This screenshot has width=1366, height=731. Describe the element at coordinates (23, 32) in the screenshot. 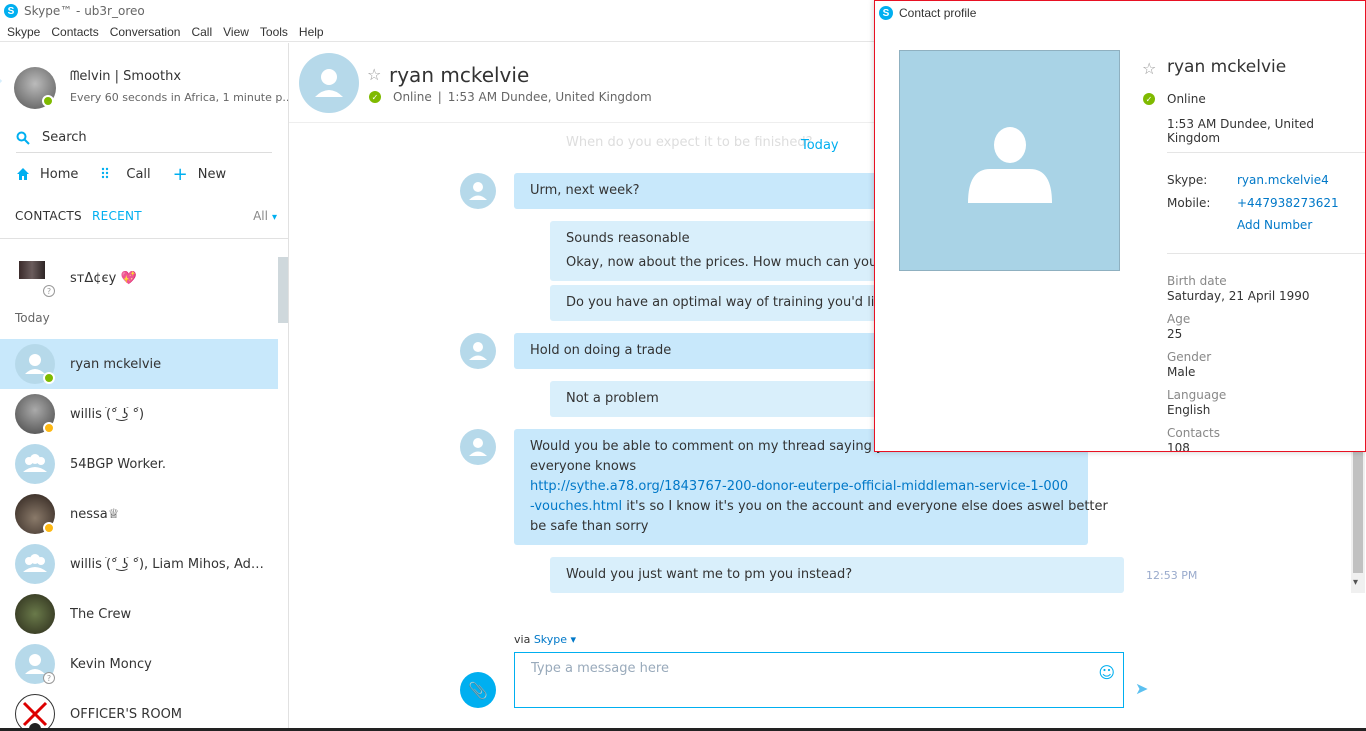

I see `menu-skype: Skype` at that location.